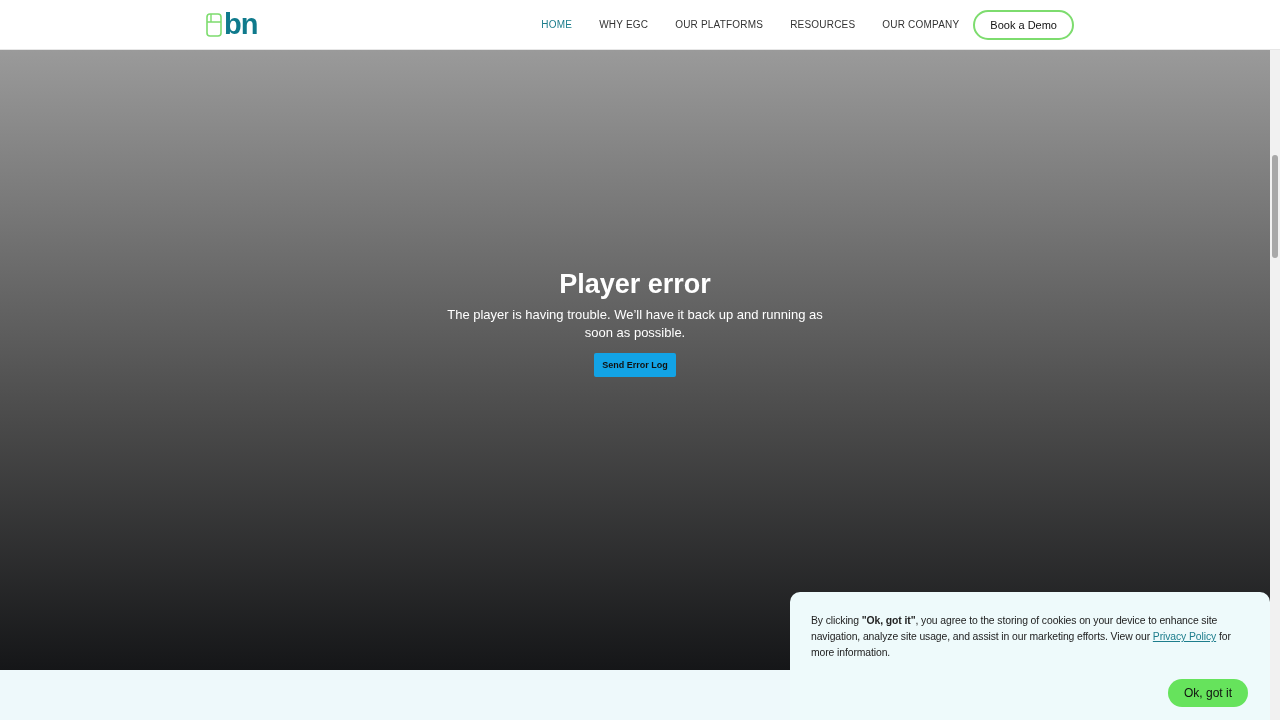 This screenshot has width=1280, height=720. Describe the element at coordinates (557, 24) in the screenshot. I see `nav-link: HOME` at that location.